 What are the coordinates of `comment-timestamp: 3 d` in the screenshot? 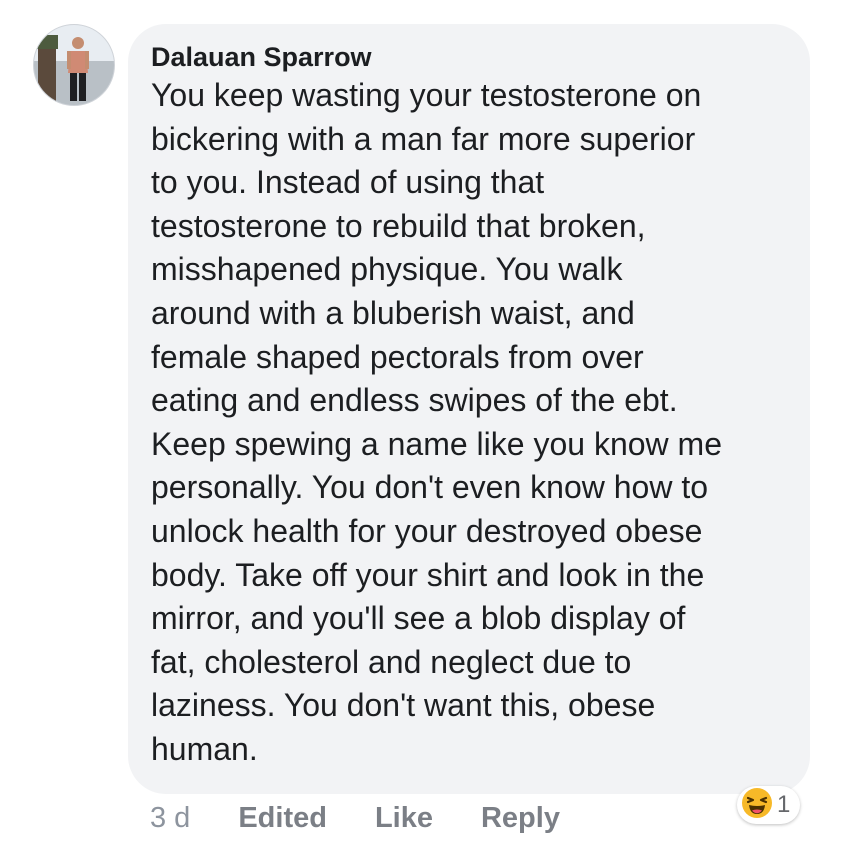 It's located at (170, 818).